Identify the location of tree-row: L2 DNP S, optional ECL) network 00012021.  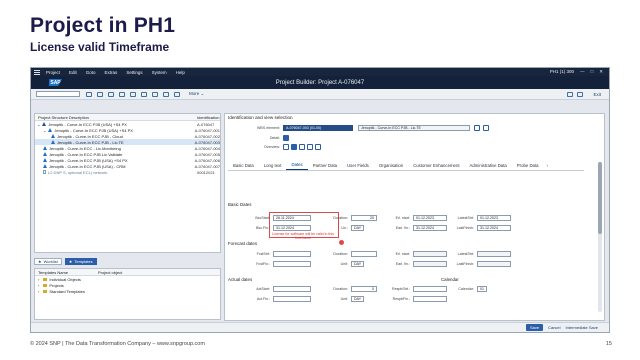
(127, 172).